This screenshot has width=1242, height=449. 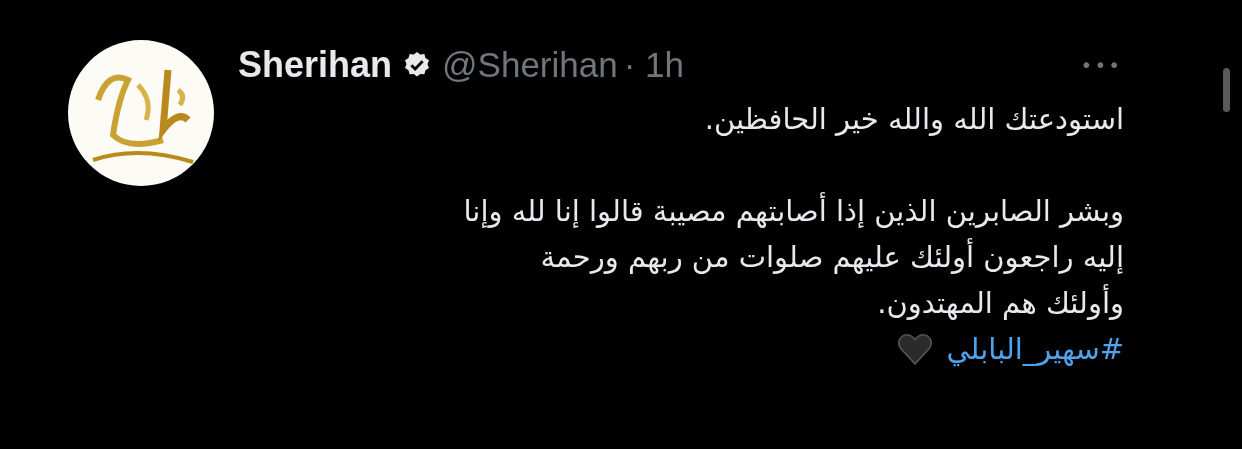 I want to click on tweet-text: استودعتك الله والله خير الحافظين., so click(x=913, y=119).